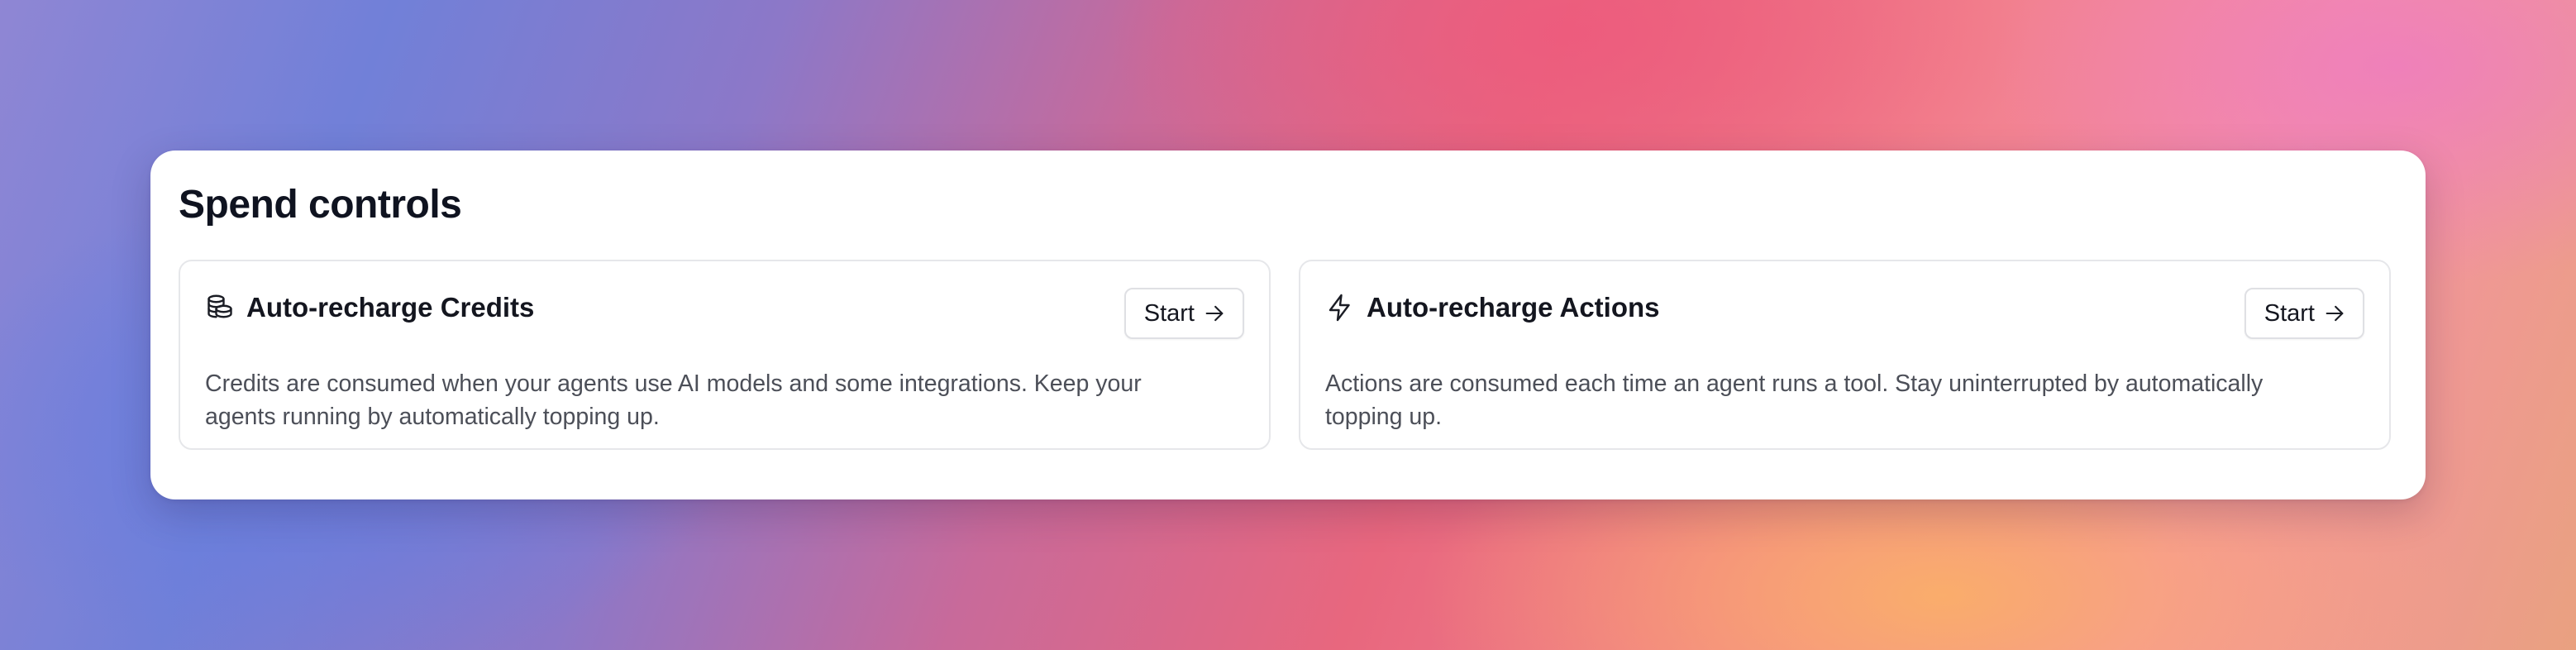 This screenshot has height=650, width=2576. I want to click on start-credits-button: Start, so click(1183, 314).